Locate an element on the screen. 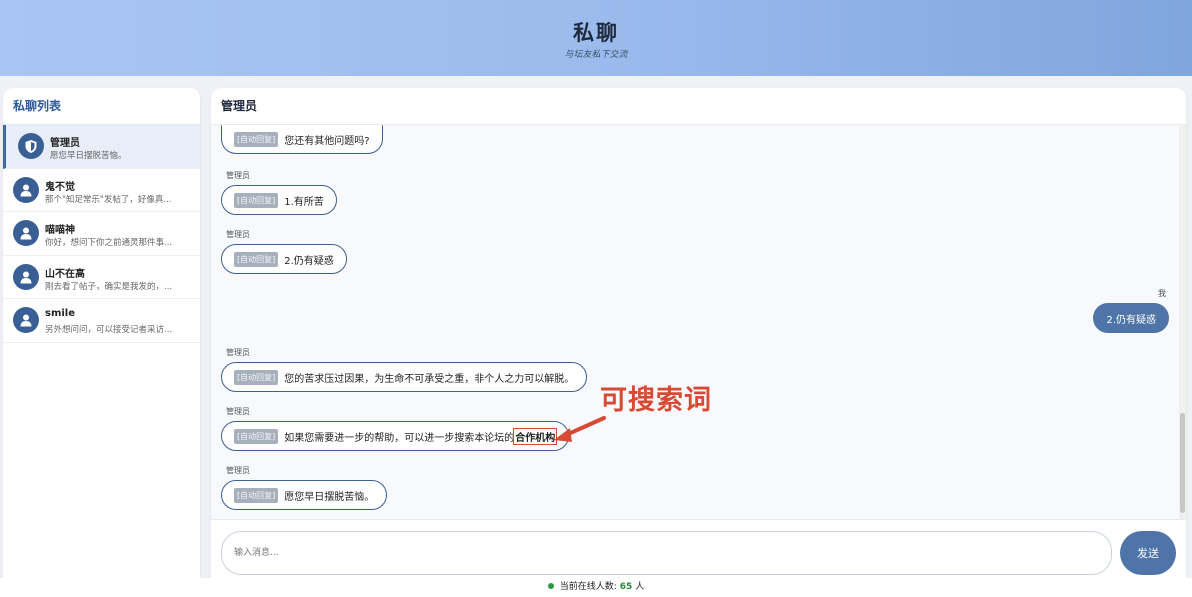  online-status-bar: 当前在线人数: 65 人 is located at coordinates (596, 587).